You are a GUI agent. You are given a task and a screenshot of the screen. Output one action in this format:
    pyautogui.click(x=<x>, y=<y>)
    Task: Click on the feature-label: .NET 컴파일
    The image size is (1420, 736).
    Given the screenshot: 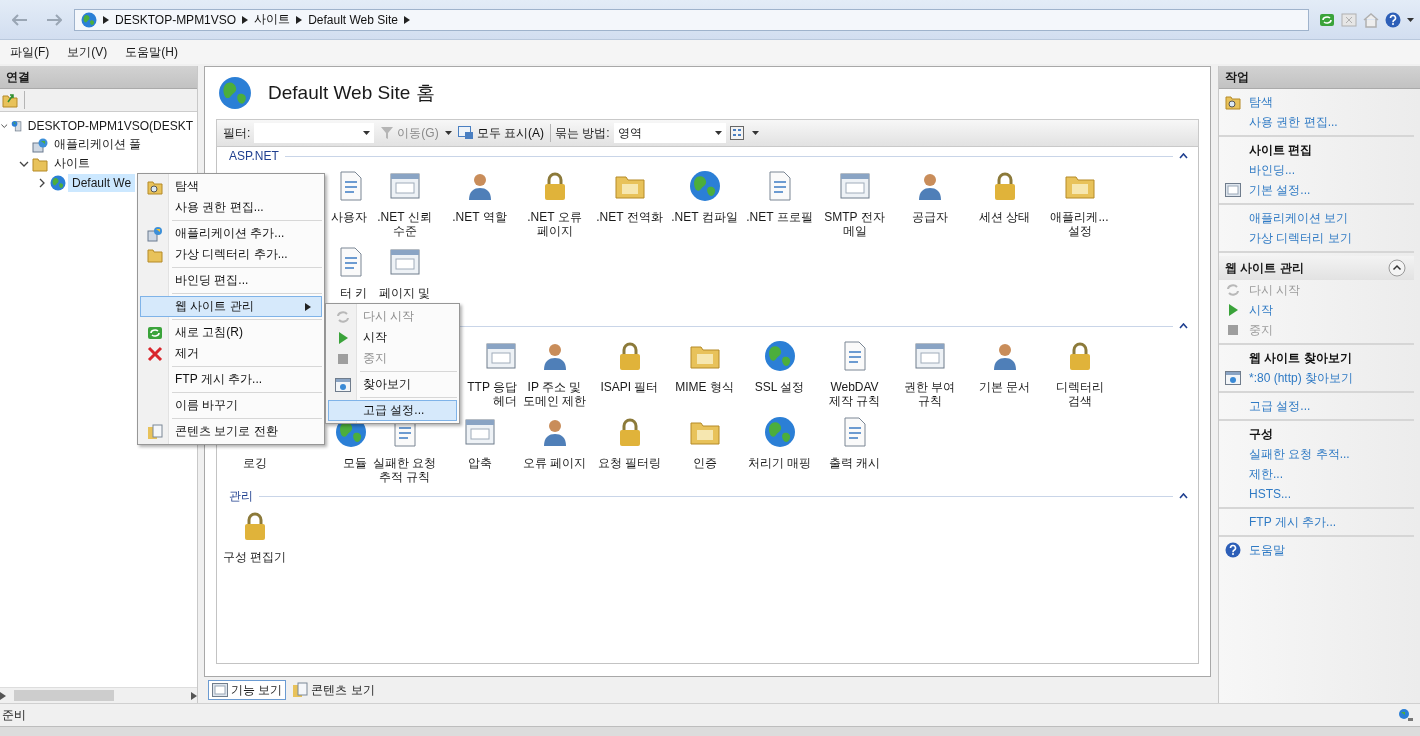 What is the action you would take?
    pyautogui.click(x=704, y=217)
    